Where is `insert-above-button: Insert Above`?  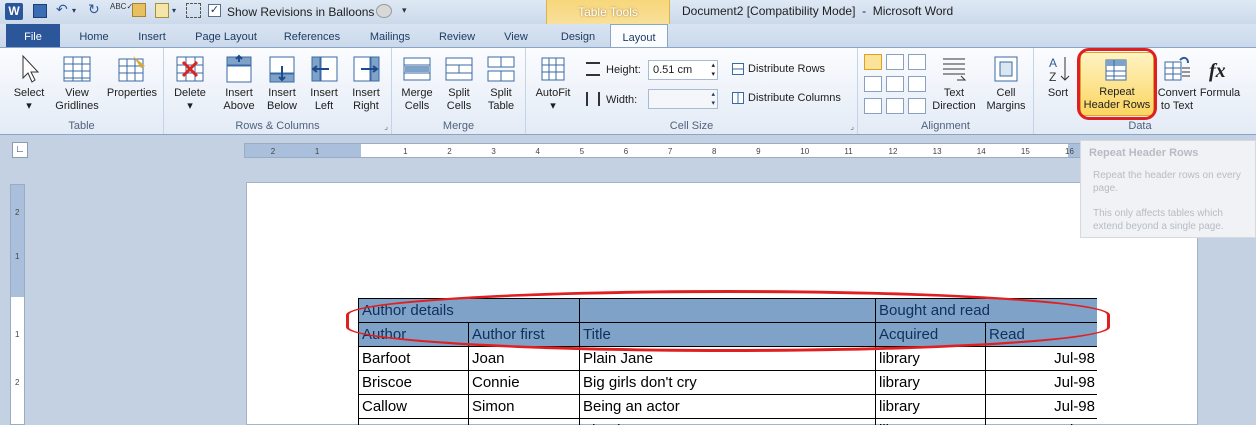
insert-above-button: Insert Above is located at coordinates (239, 83).